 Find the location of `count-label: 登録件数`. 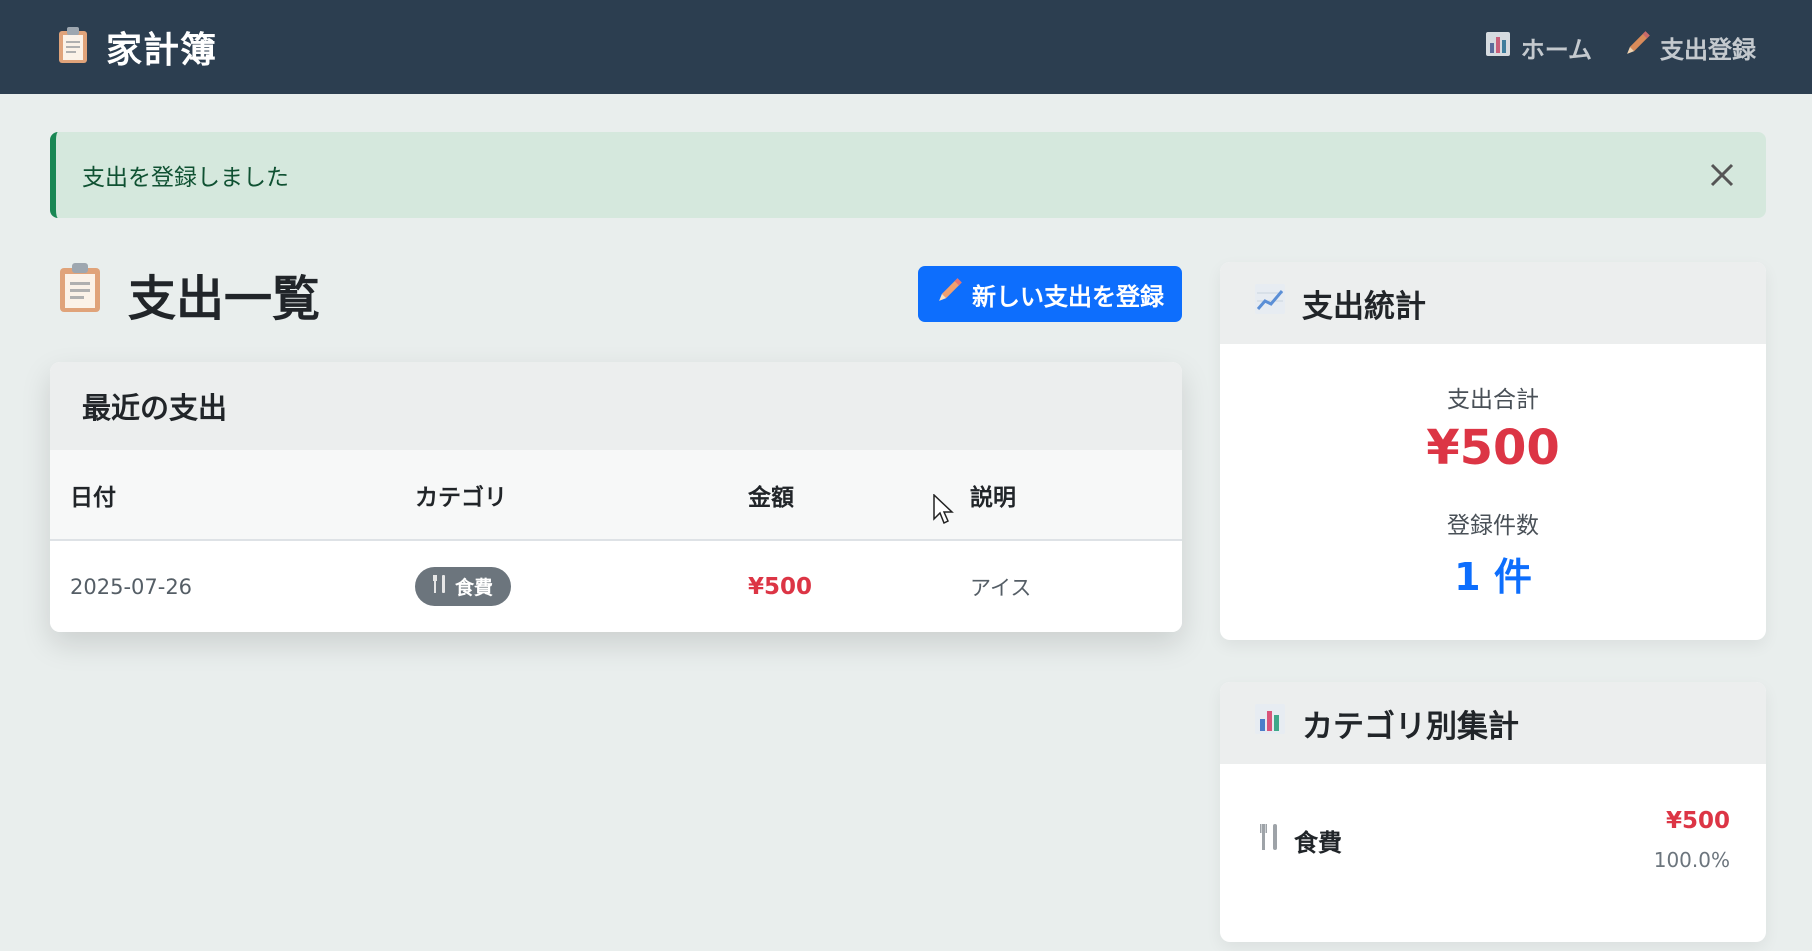

count-label: 登録件数 is located at coordinates (1493, 526).